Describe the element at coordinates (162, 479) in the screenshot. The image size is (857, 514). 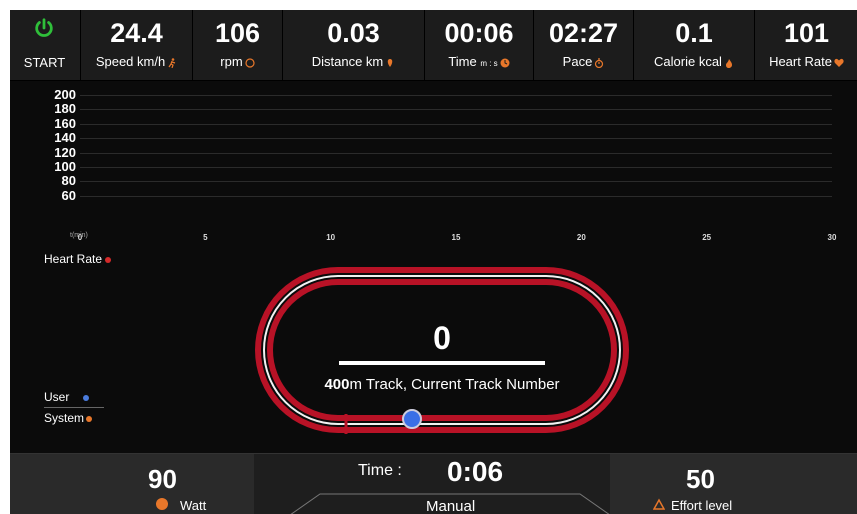
I see `watt-value: 90` at that location.